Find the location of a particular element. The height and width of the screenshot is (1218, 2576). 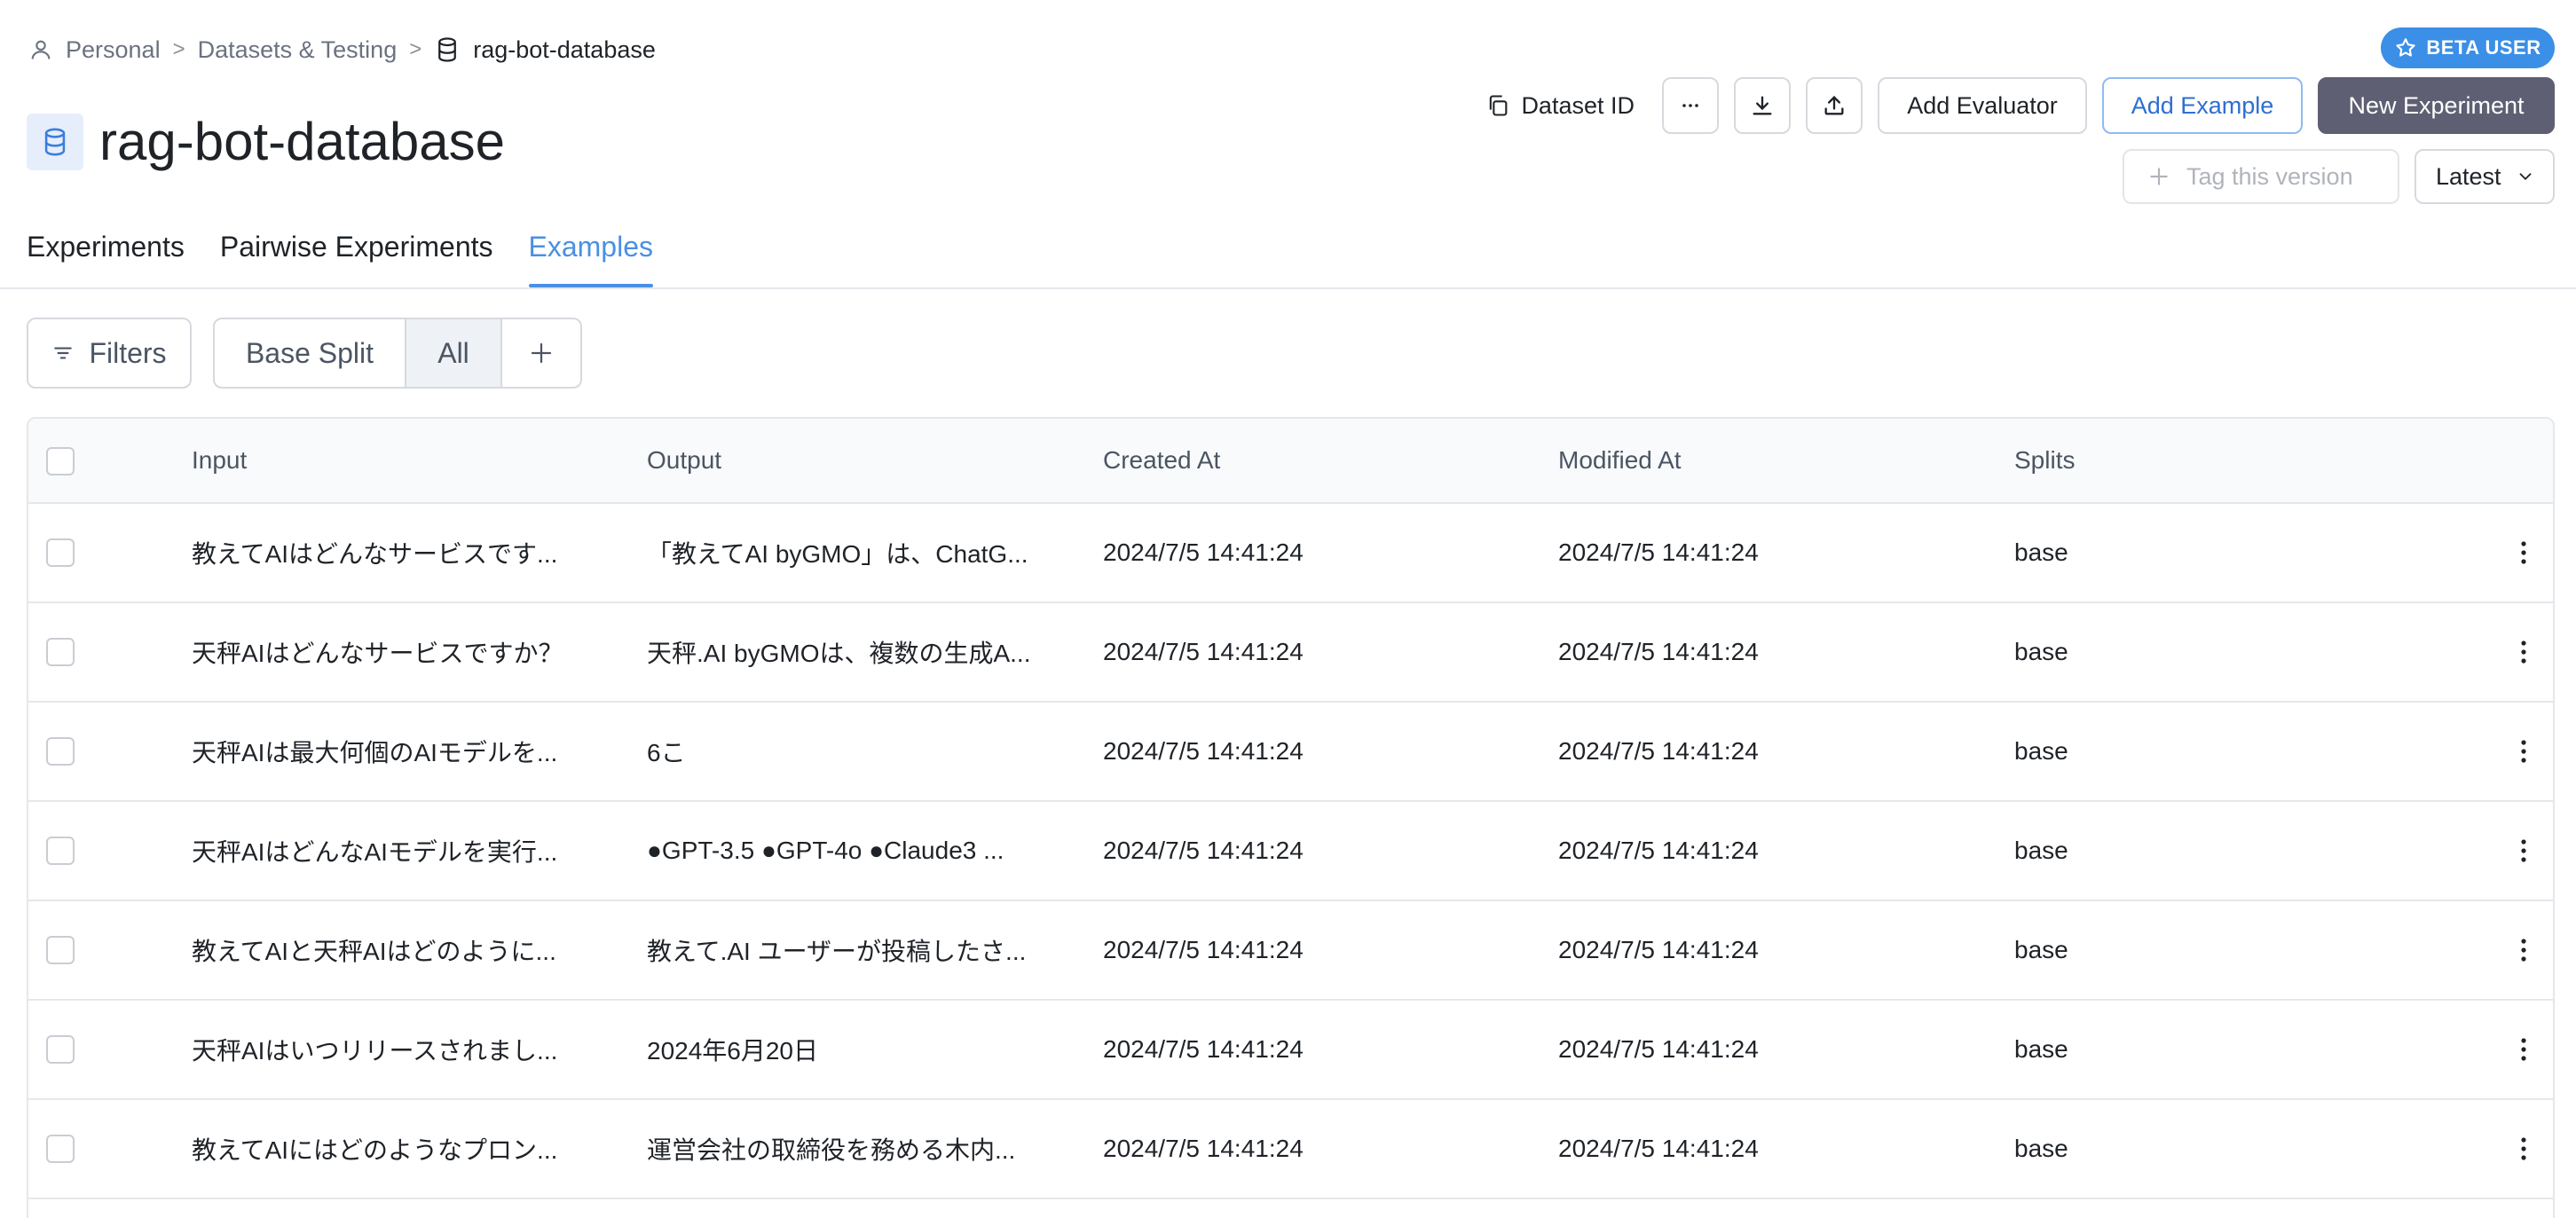

split-selector: Base Split All is located at coordinates (398, 353).